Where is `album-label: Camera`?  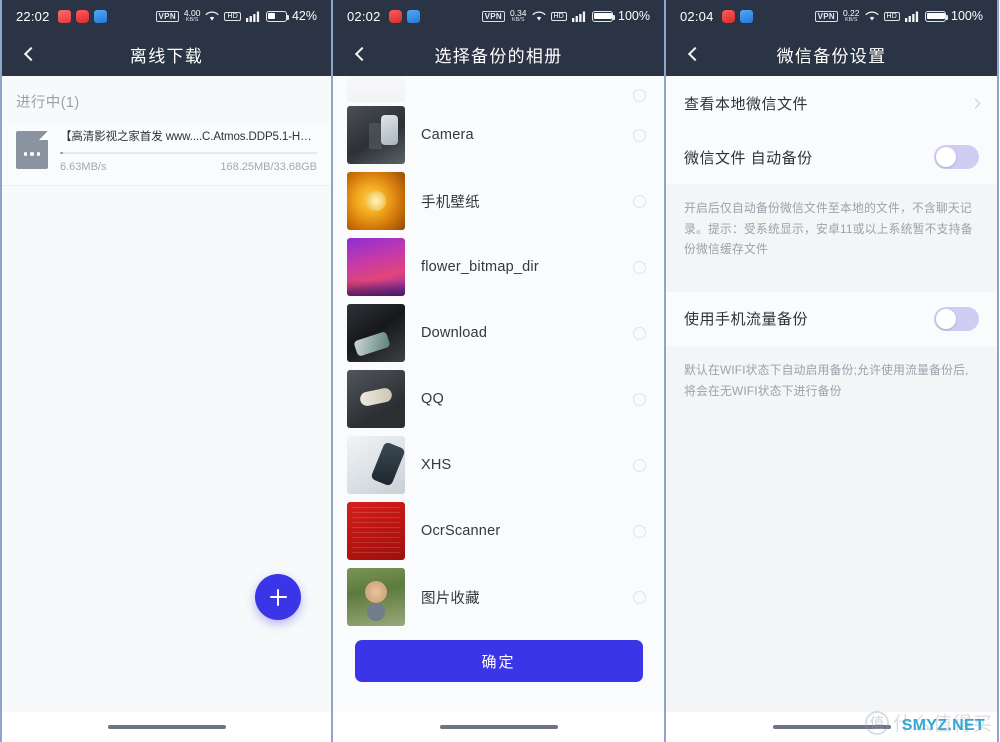
album-label: Camera is located at coordinates (447, 135).